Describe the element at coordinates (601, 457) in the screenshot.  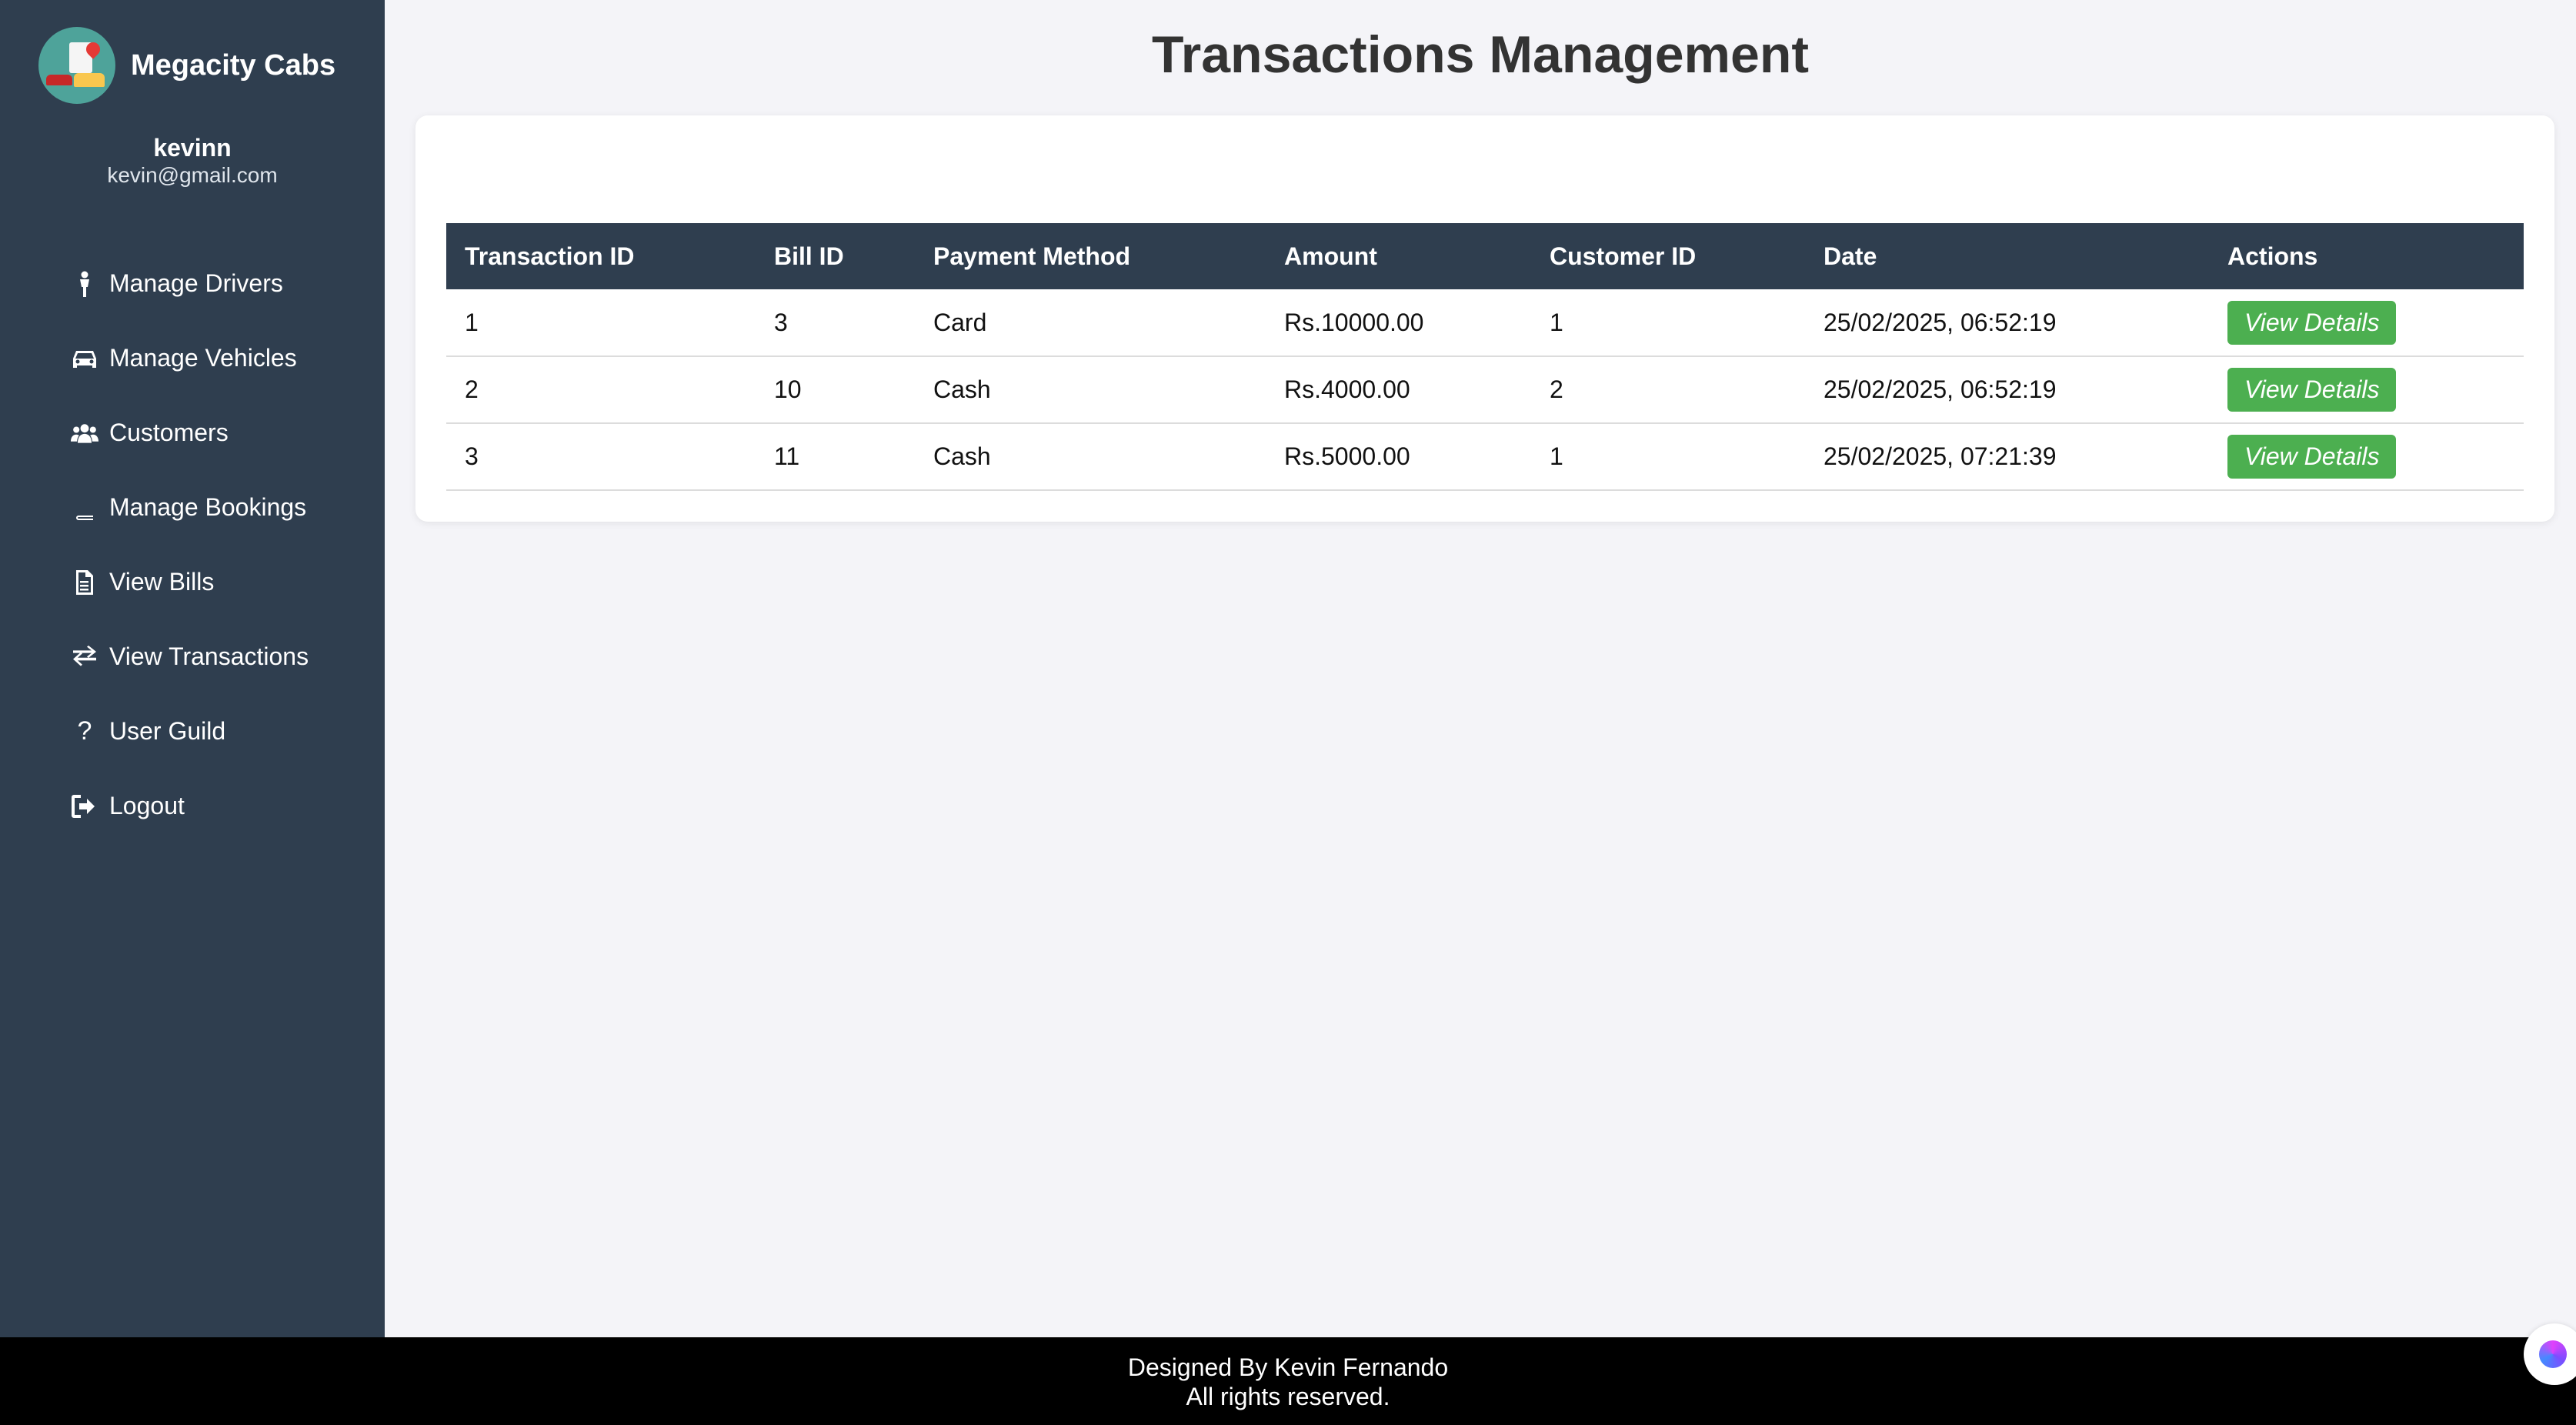
I see `cell-transaction-id: 3` at that location.